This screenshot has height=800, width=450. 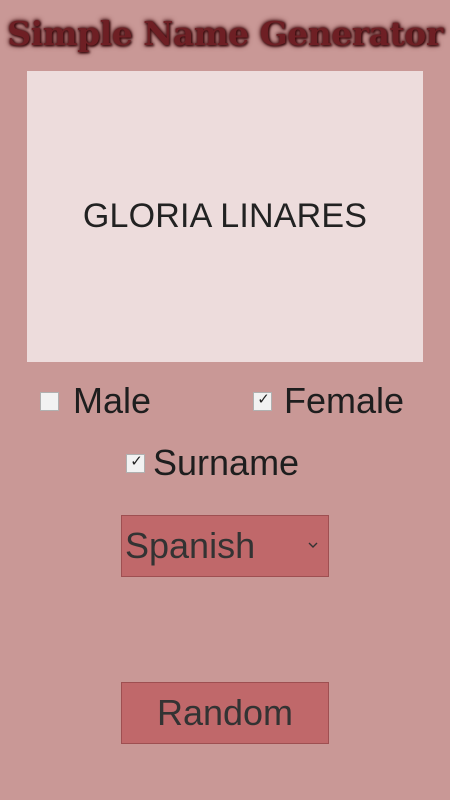 What do you see at coordinates (225, 33) in the screenshot?
I see `app-title: Simple Name Generator` at bounding box center [225, 33].